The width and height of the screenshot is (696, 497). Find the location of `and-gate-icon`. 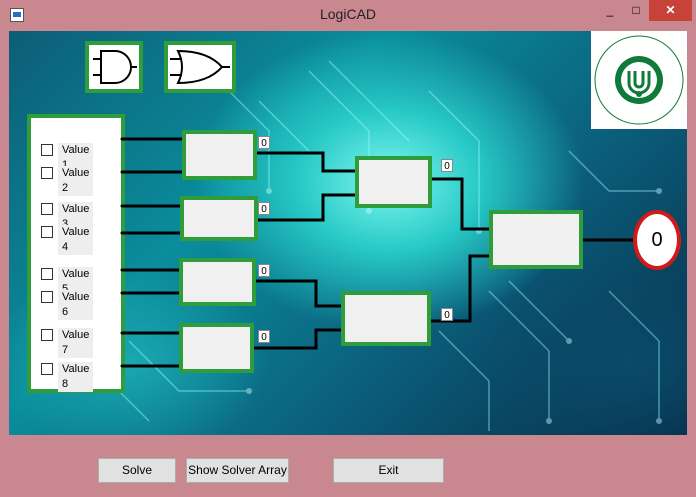

and-gate-icon is located at coordinates (115, 67).